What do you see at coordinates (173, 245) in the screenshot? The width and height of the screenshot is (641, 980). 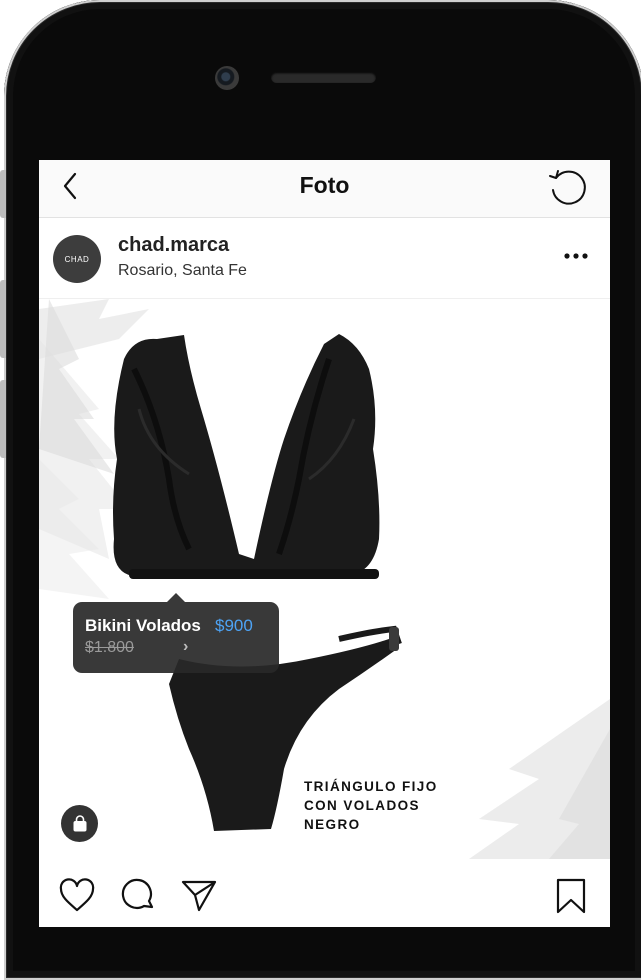 I see `username: chad.marca` at bounding box center [173, 245].